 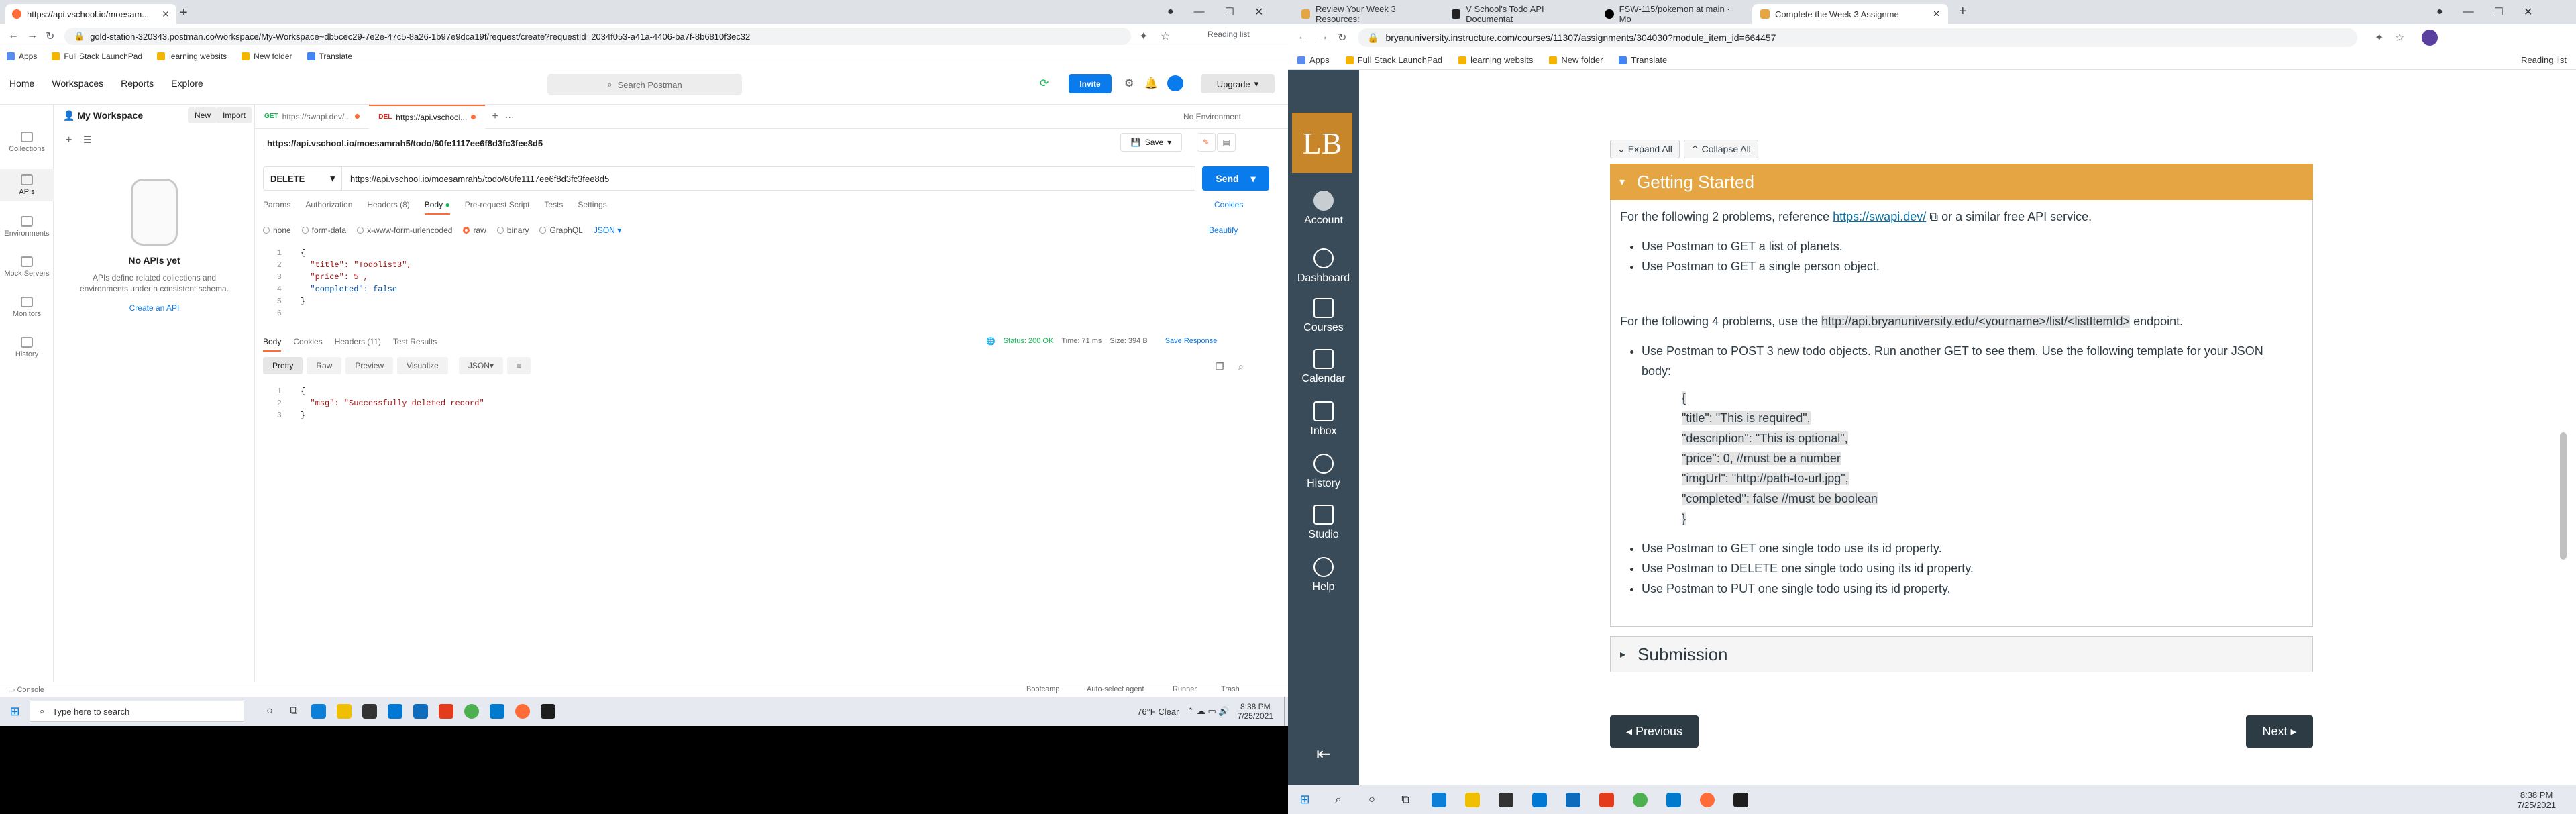 I want to click on console-button: ▭ Console, so click(x=26, y=689).